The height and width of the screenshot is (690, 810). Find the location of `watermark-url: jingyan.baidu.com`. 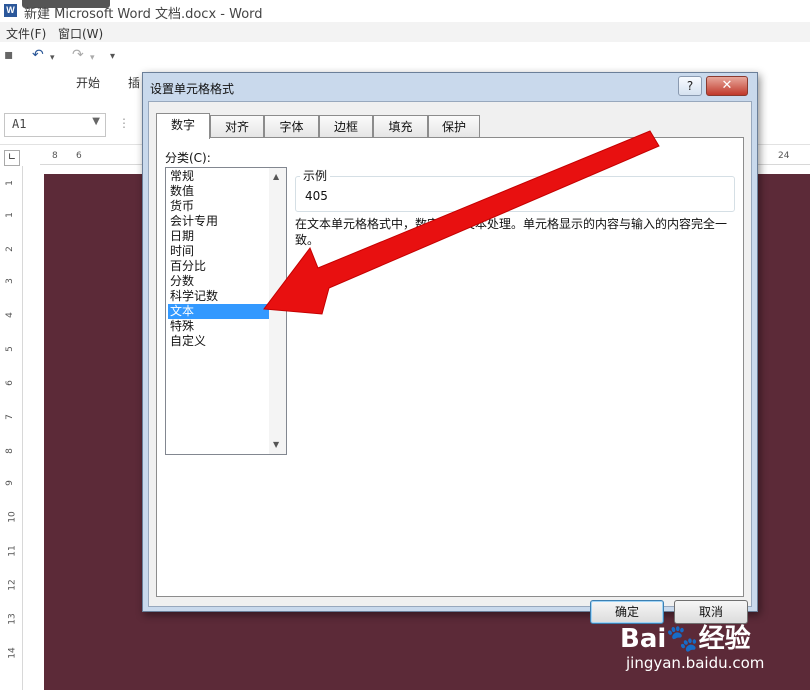

watermark-url: jingyan.baidu.com is located at coordinates (695, 663).